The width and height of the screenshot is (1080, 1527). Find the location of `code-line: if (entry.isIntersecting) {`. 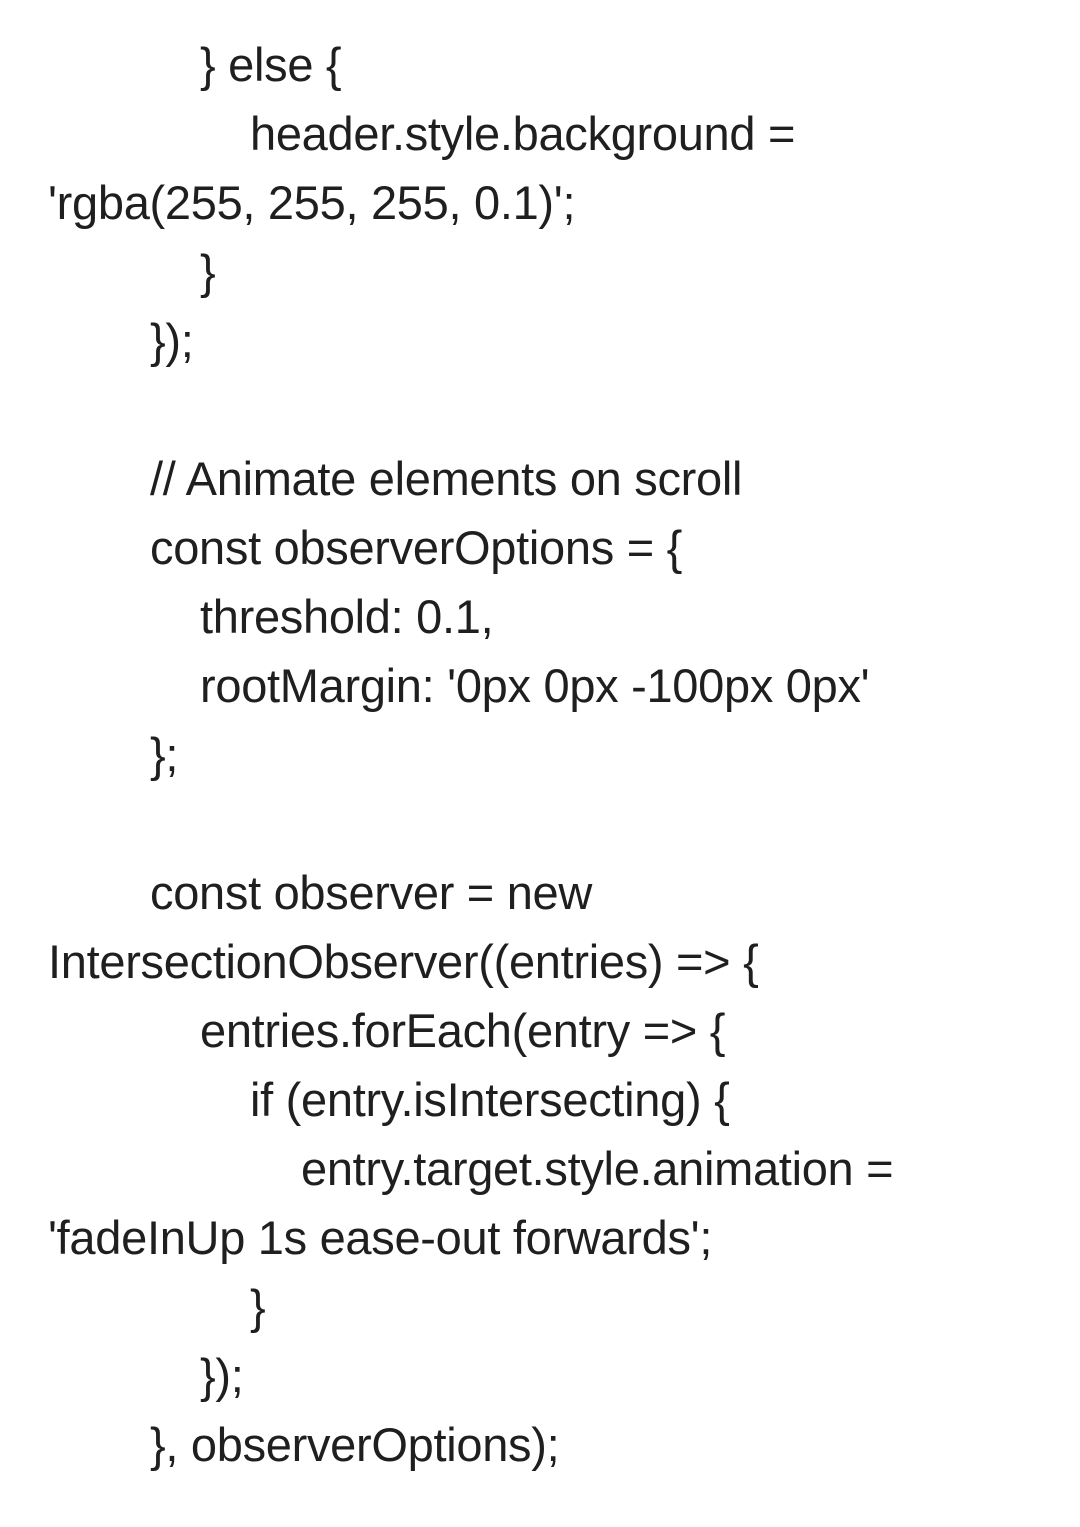

code-line: if (entry.isIntersecting) { is located at coordinates (490, 1099).